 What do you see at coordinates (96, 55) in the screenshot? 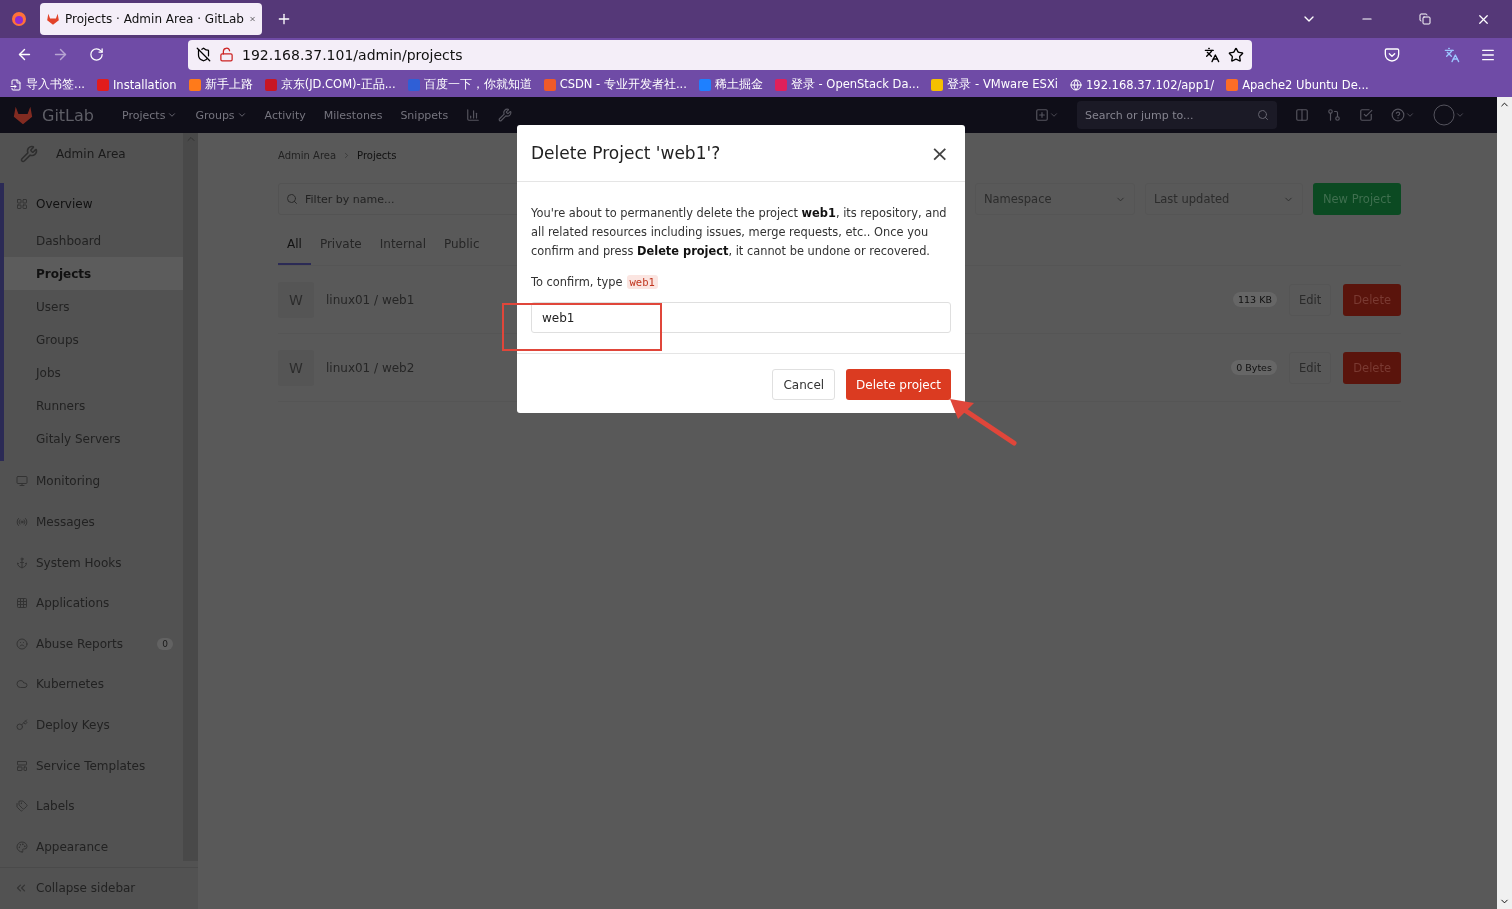
I see `reload-icon` at bounding box center [96, 55].